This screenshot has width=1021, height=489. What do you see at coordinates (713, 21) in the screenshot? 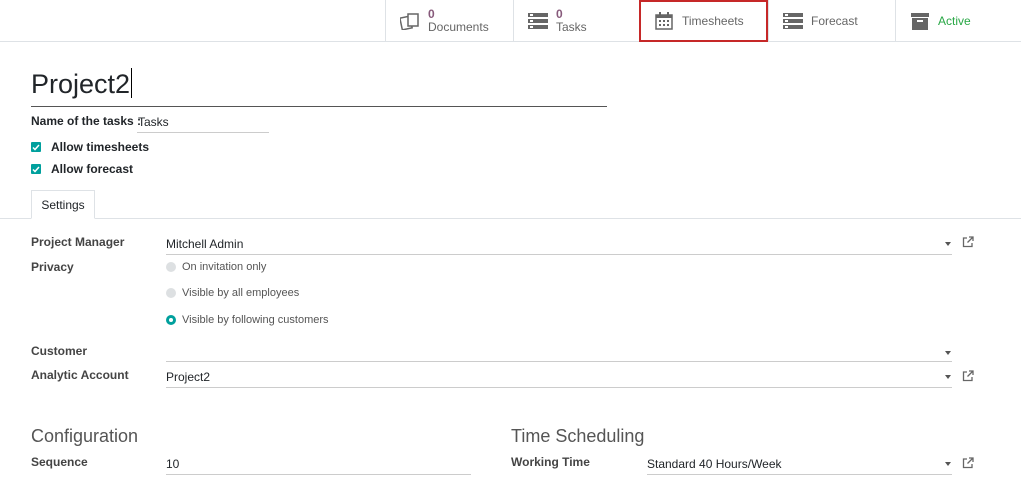
I see `timesheets-label: Timesheets` at bounding box center [713, 21].